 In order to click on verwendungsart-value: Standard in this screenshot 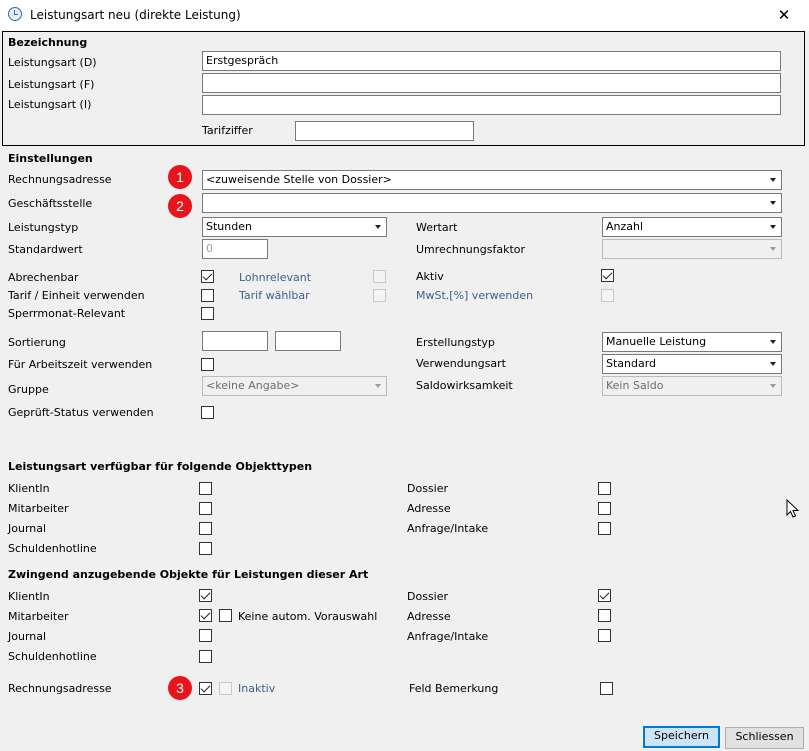, I will do `click(631, 363)`.